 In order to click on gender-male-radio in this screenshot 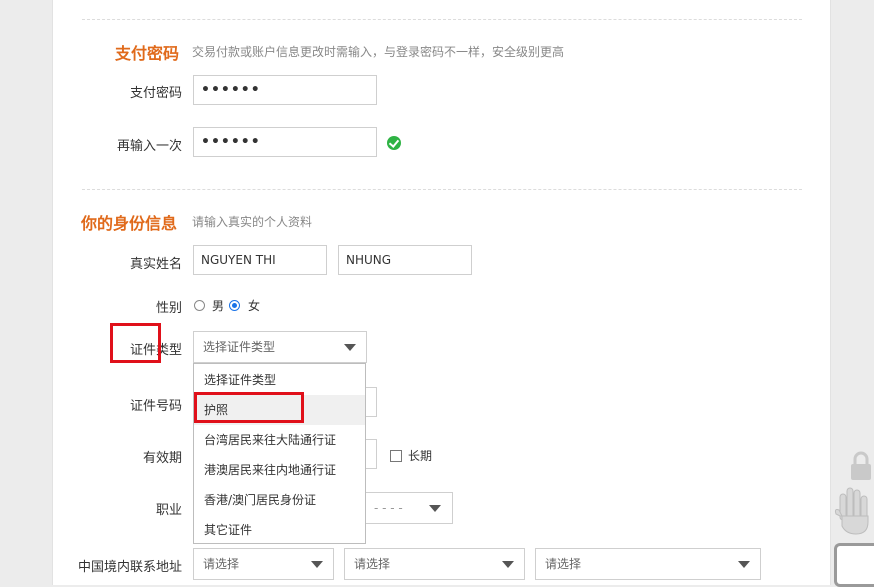, I will do `click(199, 305)`.